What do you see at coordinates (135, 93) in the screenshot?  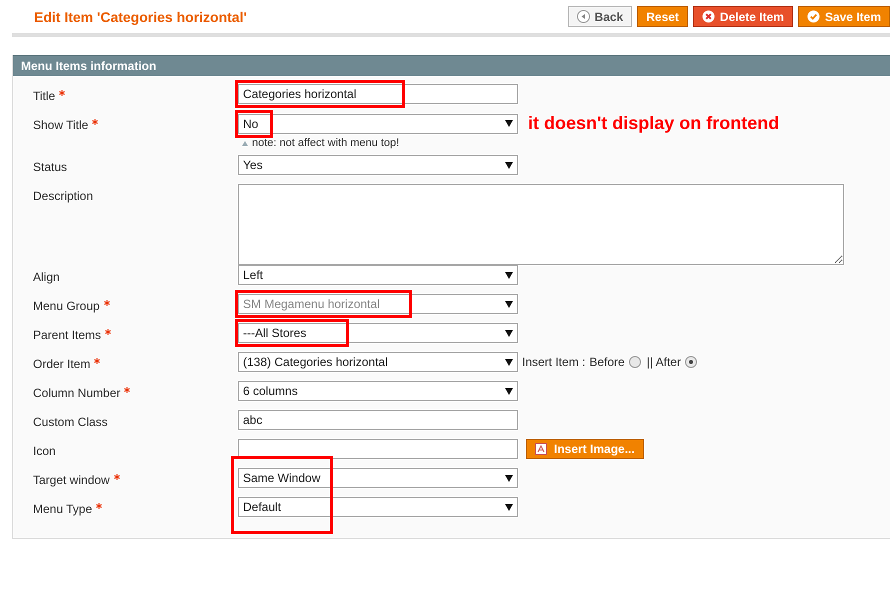 I see `field-label: Title` at bounding box center [135, 93].